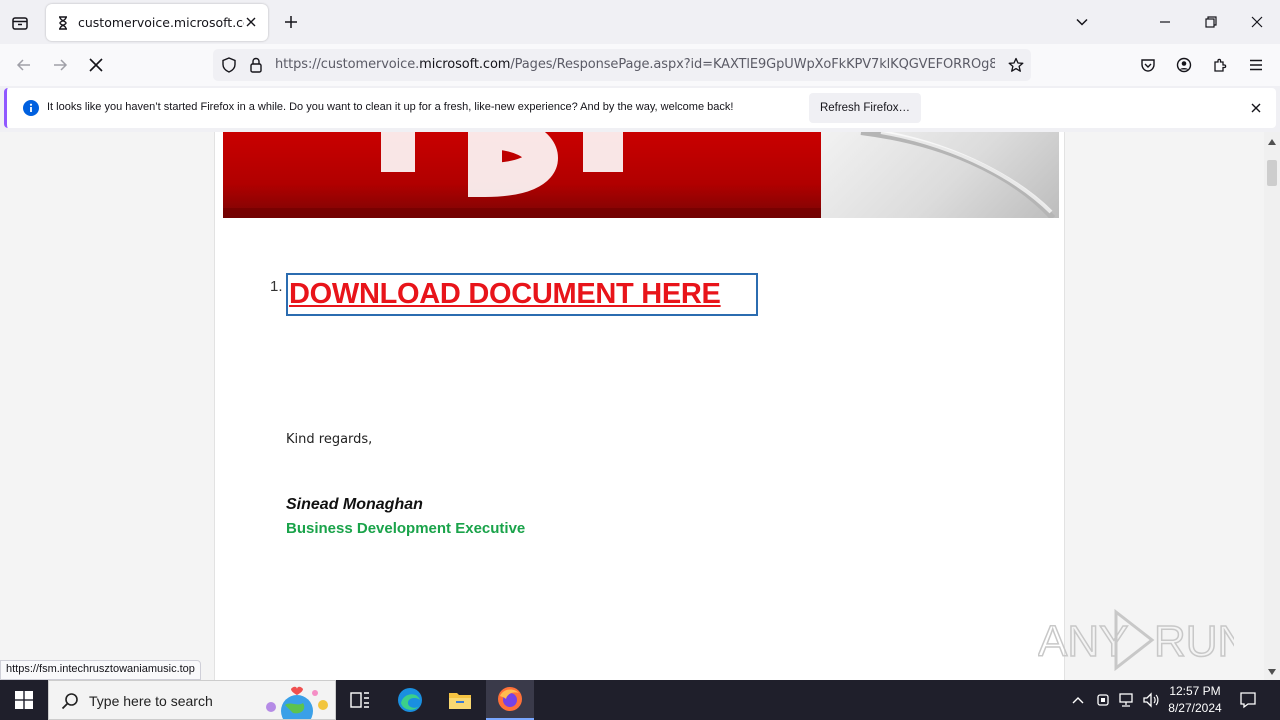 This screenshot has height=720, width=1280. Describe the element at coordinates (69, 701) in the screenshot. I see `search-icon` at that location.